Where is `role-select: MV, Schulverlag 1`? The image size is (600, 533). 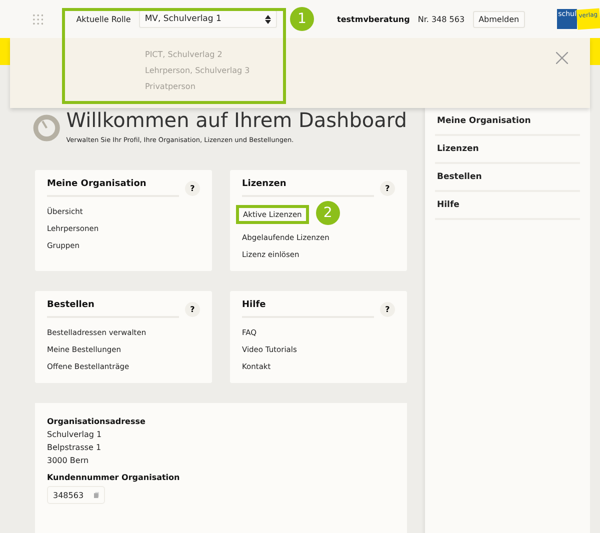
role-select: MV, Schulverlag 1 is located at coordinates (208, 19).